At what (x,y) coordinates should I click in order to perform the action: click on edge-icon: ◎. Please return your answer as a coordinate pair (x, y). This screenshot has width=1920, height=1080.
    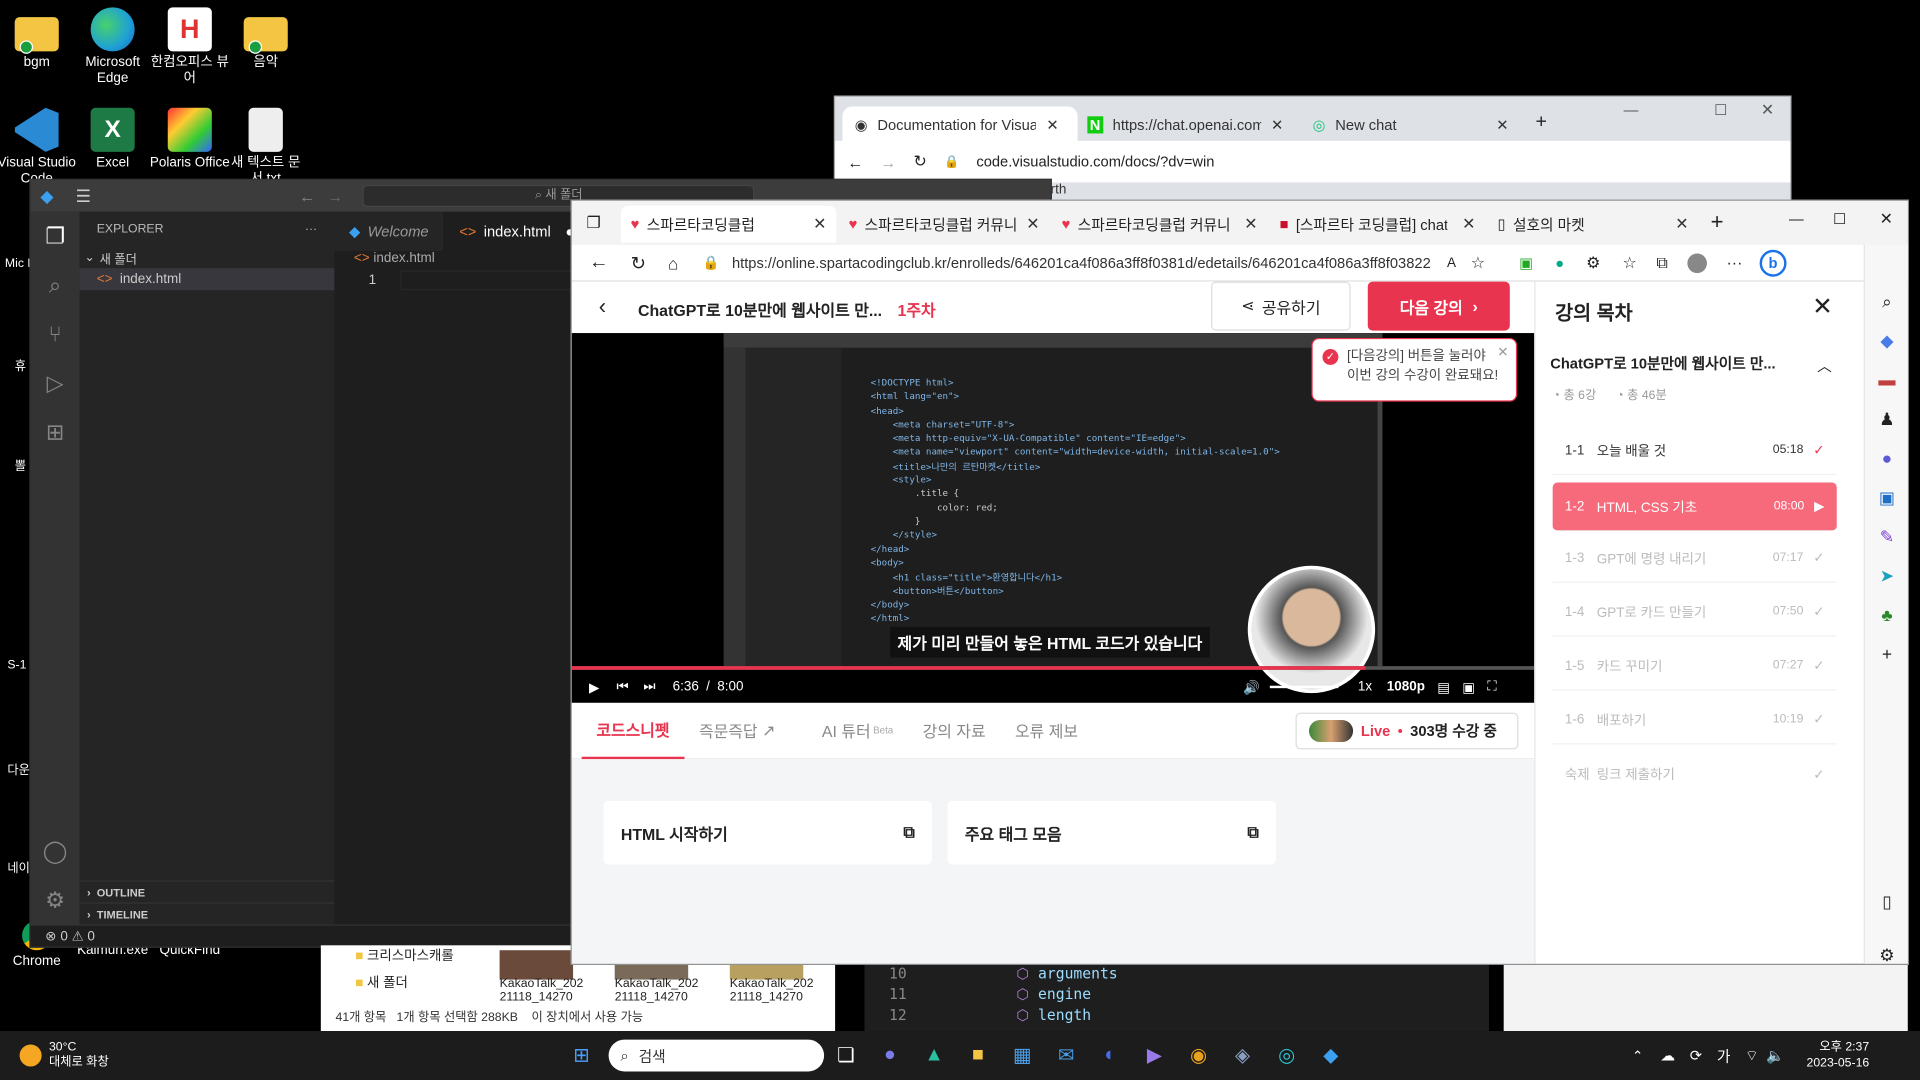
    Looking at the image, I should click on (1287, 1055).